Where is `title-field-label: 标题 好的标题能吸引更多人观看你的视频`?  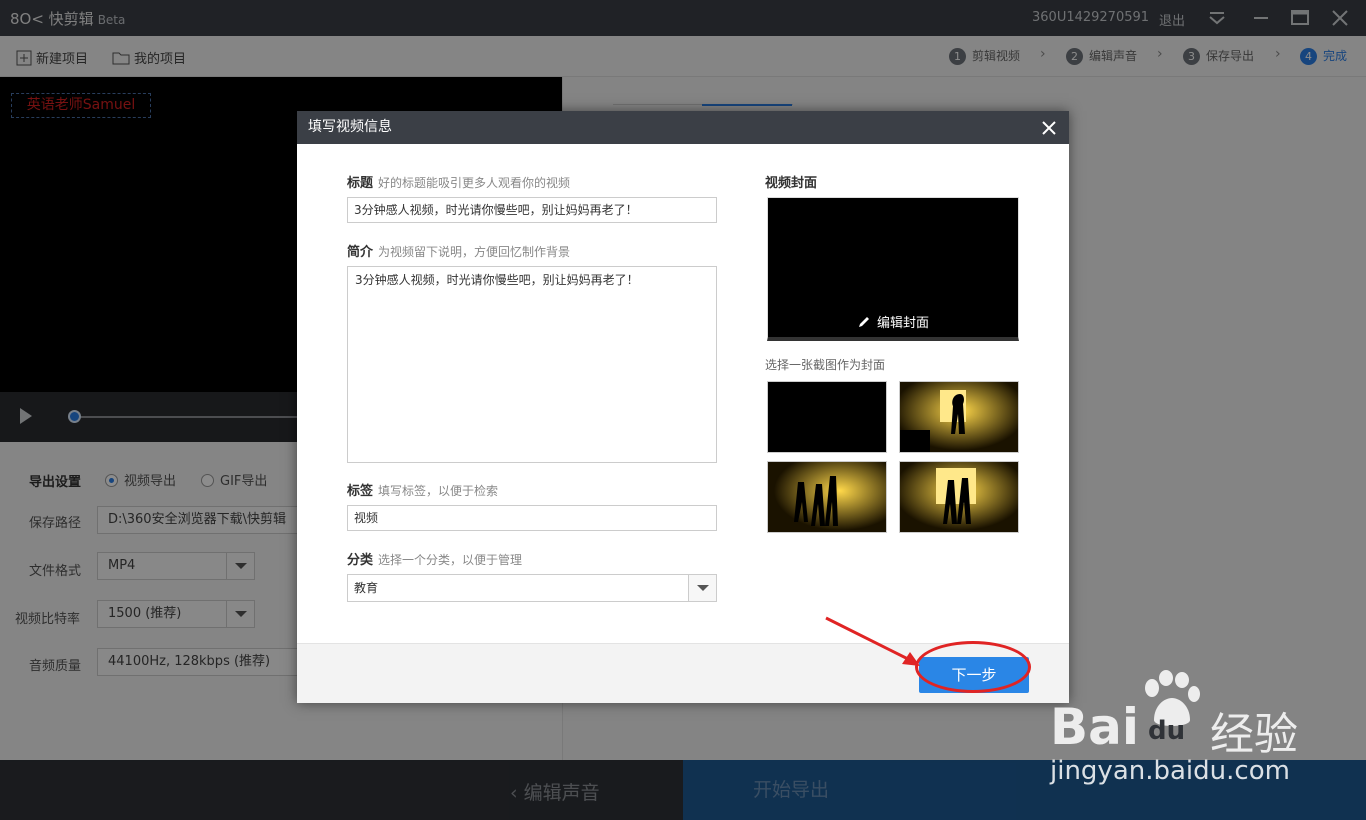 title-field-label: 标题 好的标题能吸引更多人观看你的视频 is located at coordinates (459, 183).